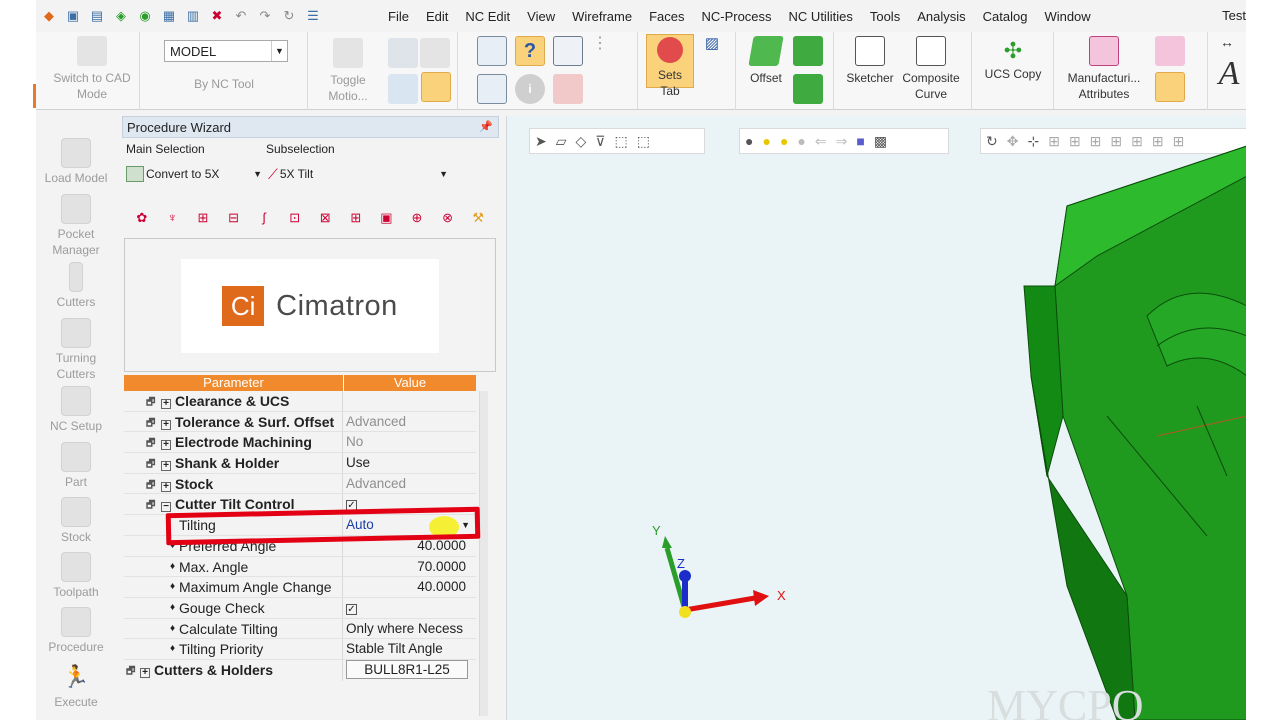 This screenshot has width=1280, height=720. Describe the element at coordinates (142, 219) in the screenshot. I see `wizard-tool-1-icon: ✿` at that location.